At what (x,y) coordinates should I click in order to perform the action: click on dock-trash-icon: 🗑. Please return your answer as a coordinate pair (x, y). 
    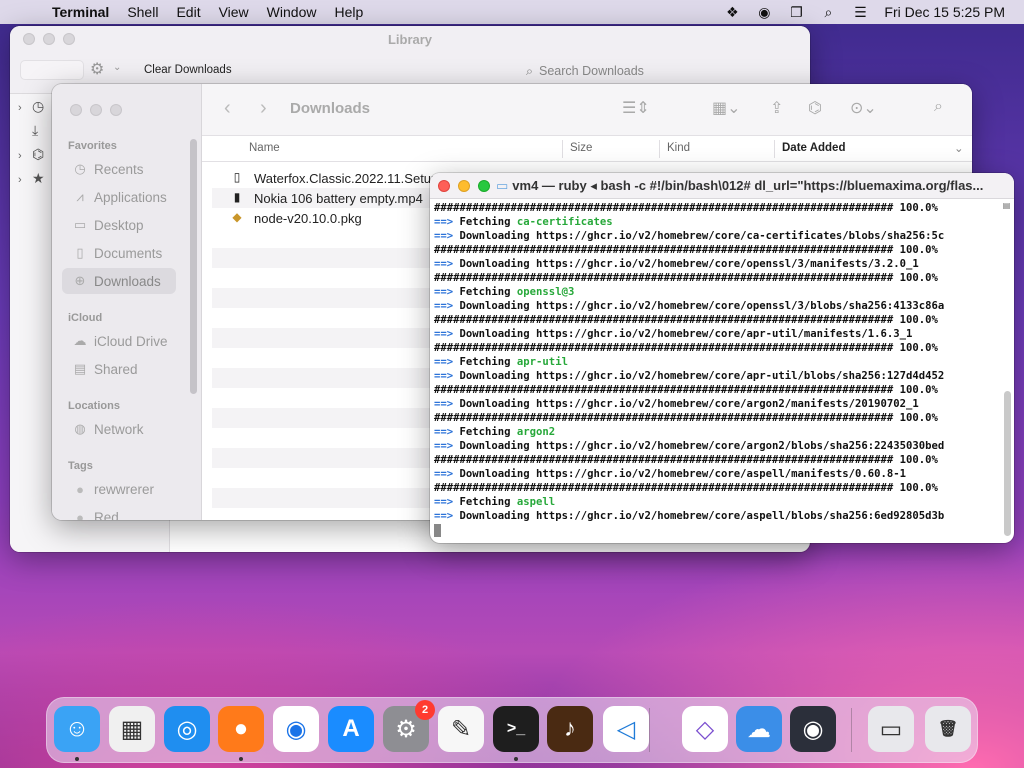
    Looking at the image, I should click on (948, 729).